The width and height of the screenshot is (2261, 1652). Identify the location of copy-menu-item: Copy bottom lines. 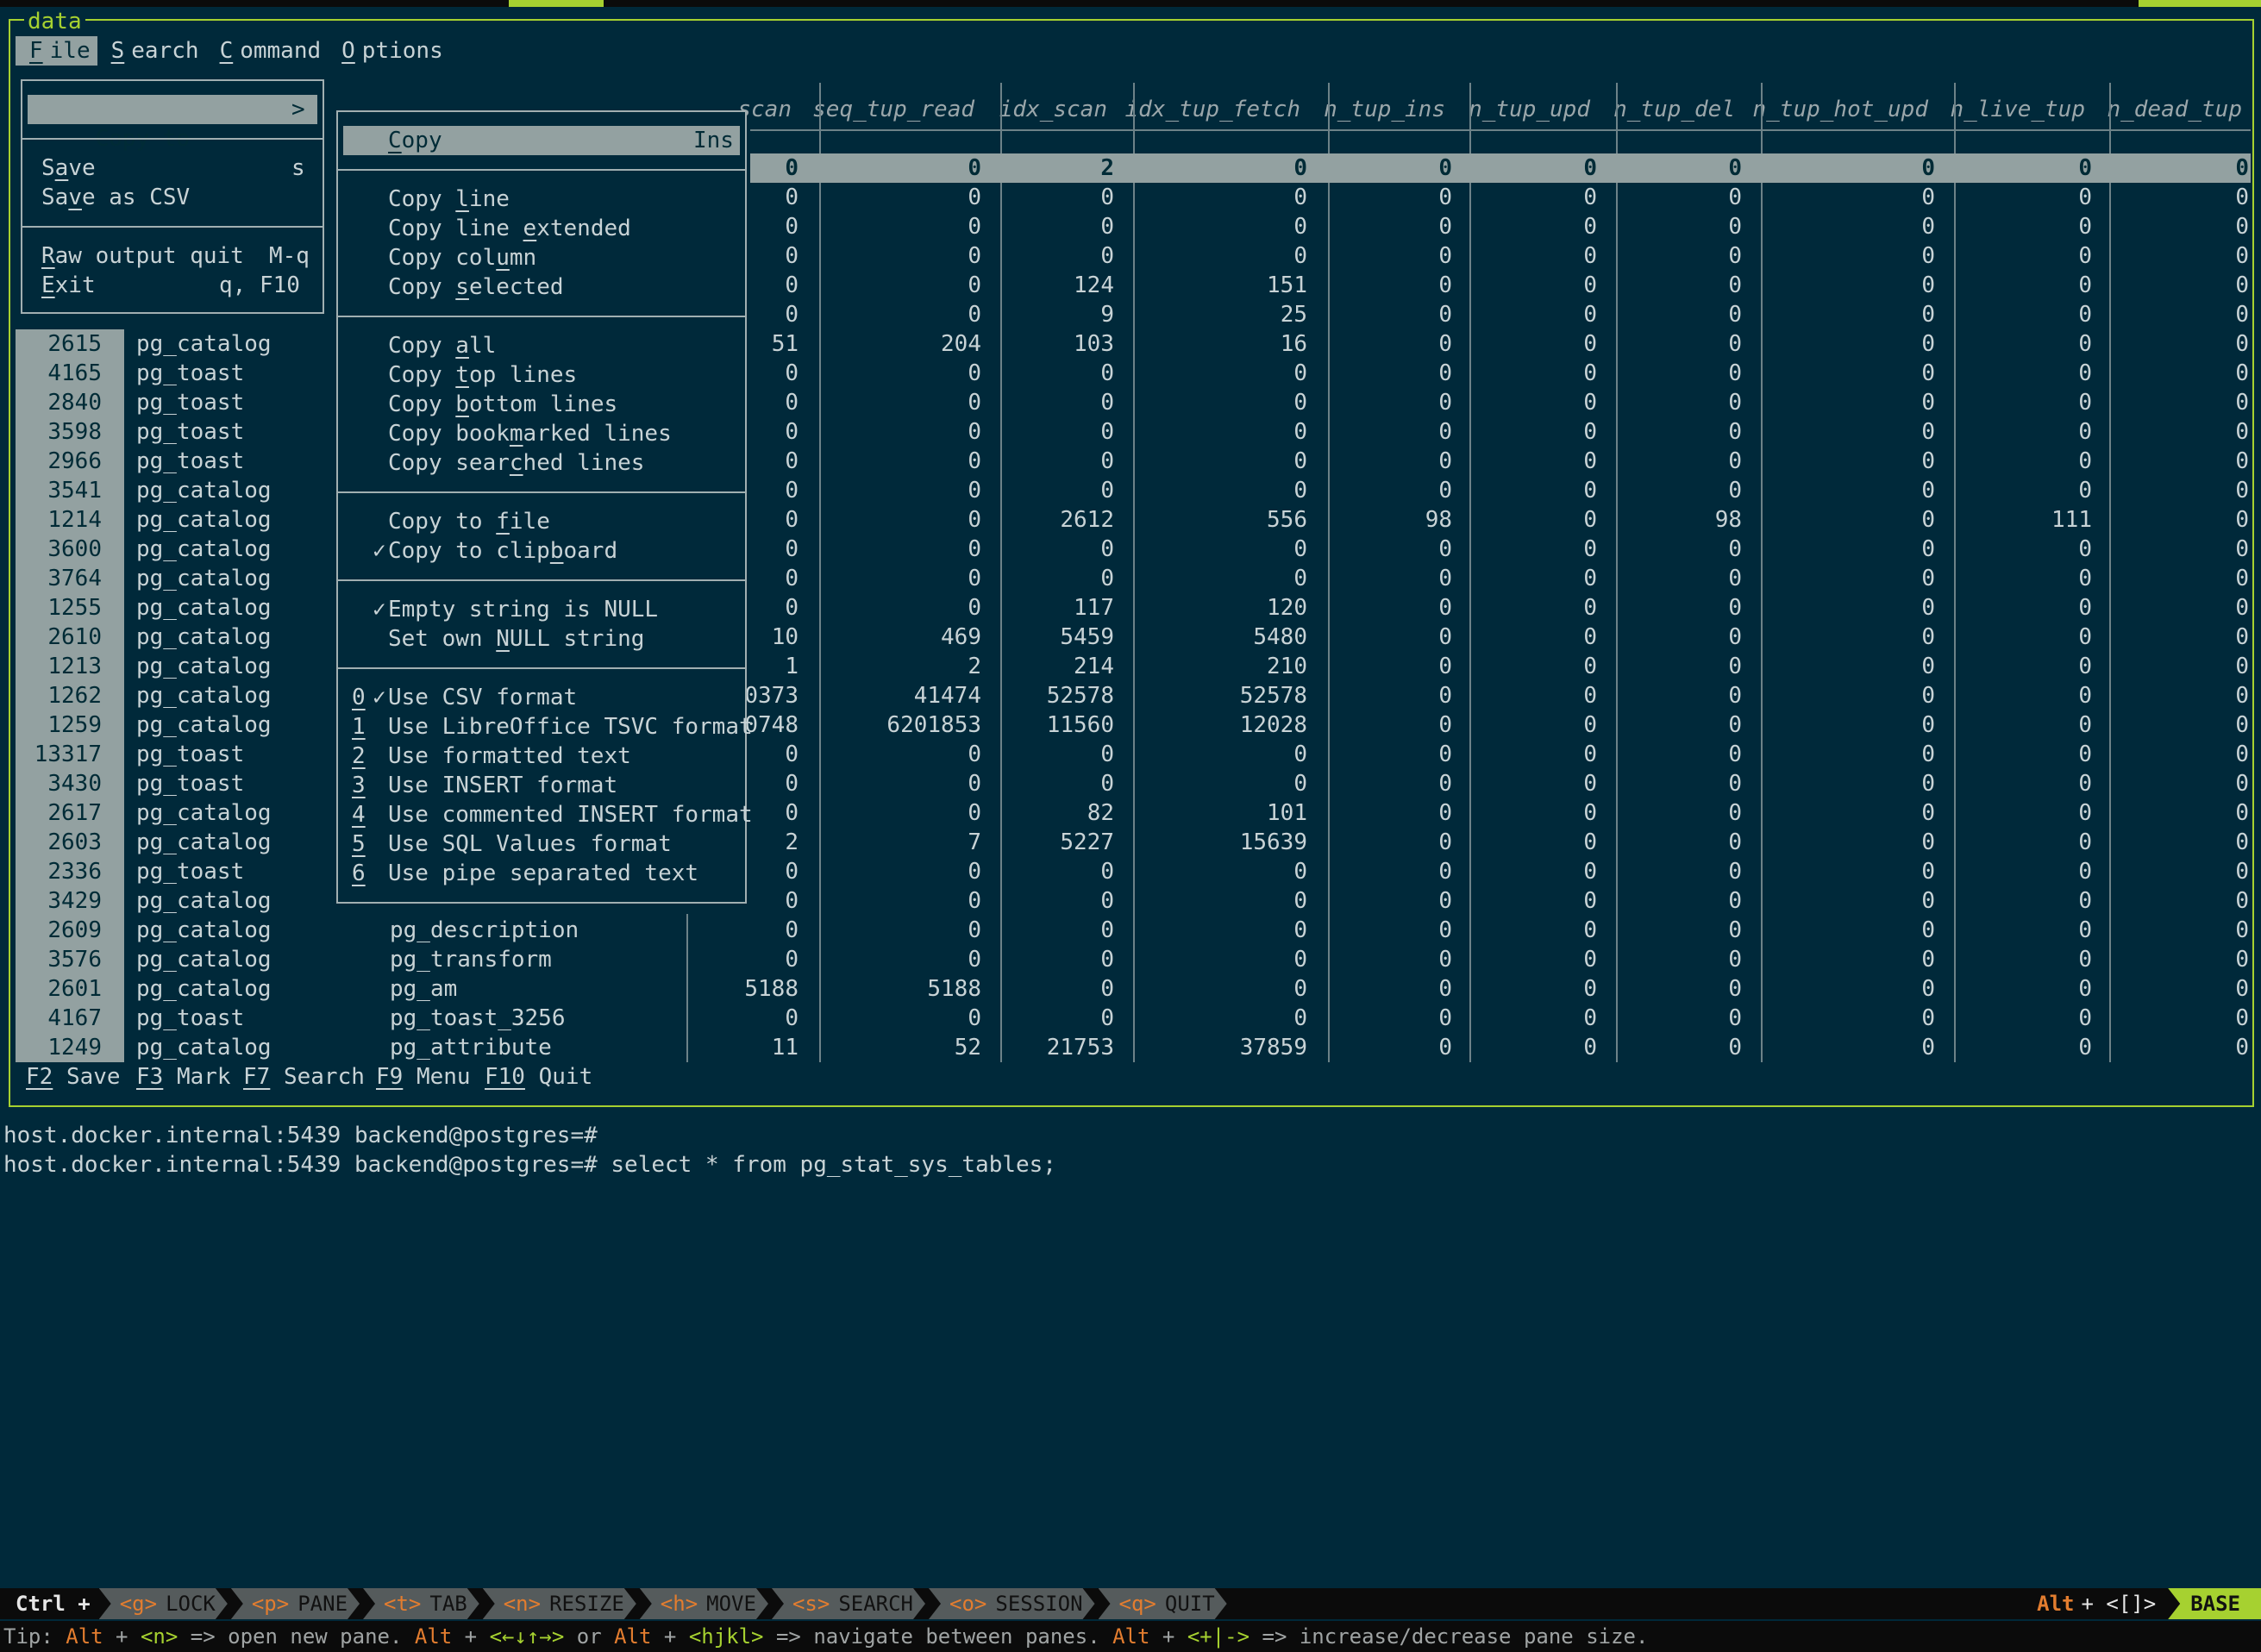
(503, 404).